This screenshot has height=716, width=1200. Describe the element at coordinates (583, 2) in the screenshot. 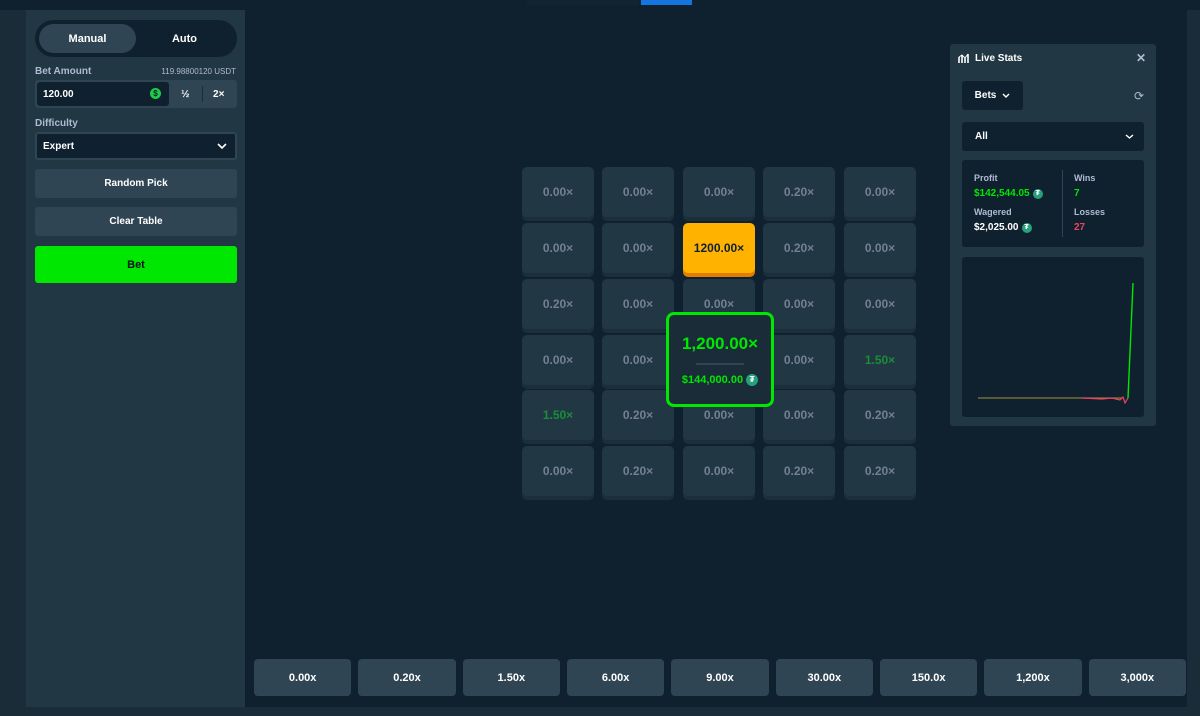

I see `top-tab-inactive` at that location.